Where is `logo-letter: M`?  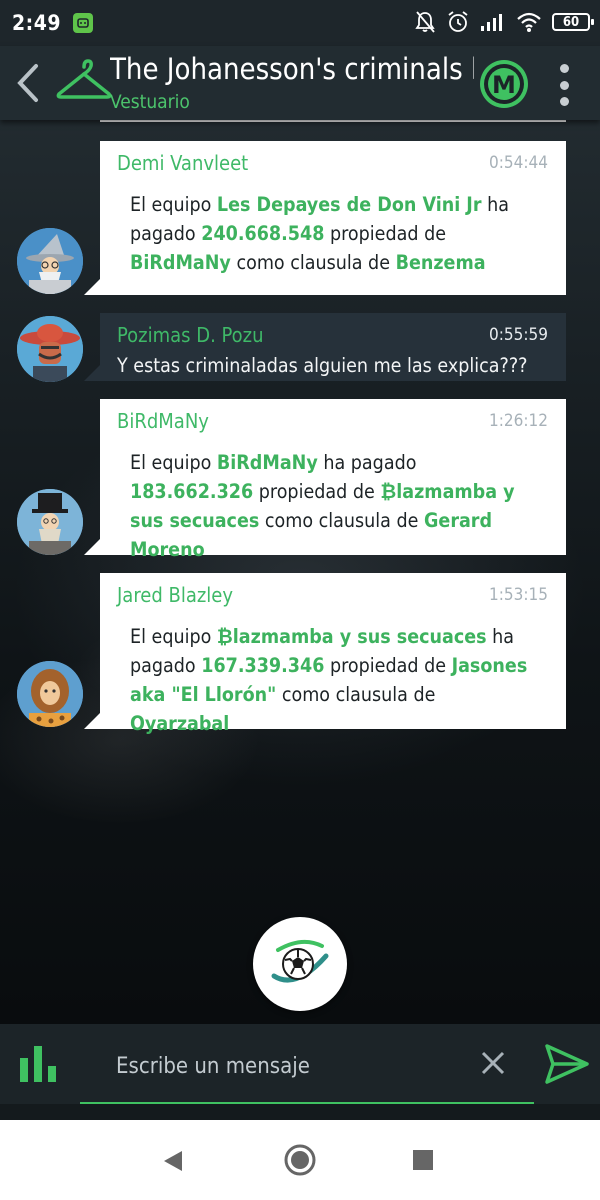
logo-letter: M is located at coordinates (504, 85).